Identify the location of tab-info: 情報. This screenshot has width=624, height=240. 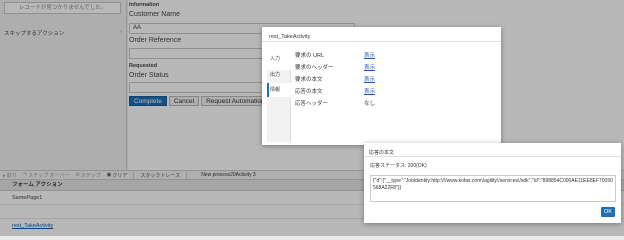
(279, 90).